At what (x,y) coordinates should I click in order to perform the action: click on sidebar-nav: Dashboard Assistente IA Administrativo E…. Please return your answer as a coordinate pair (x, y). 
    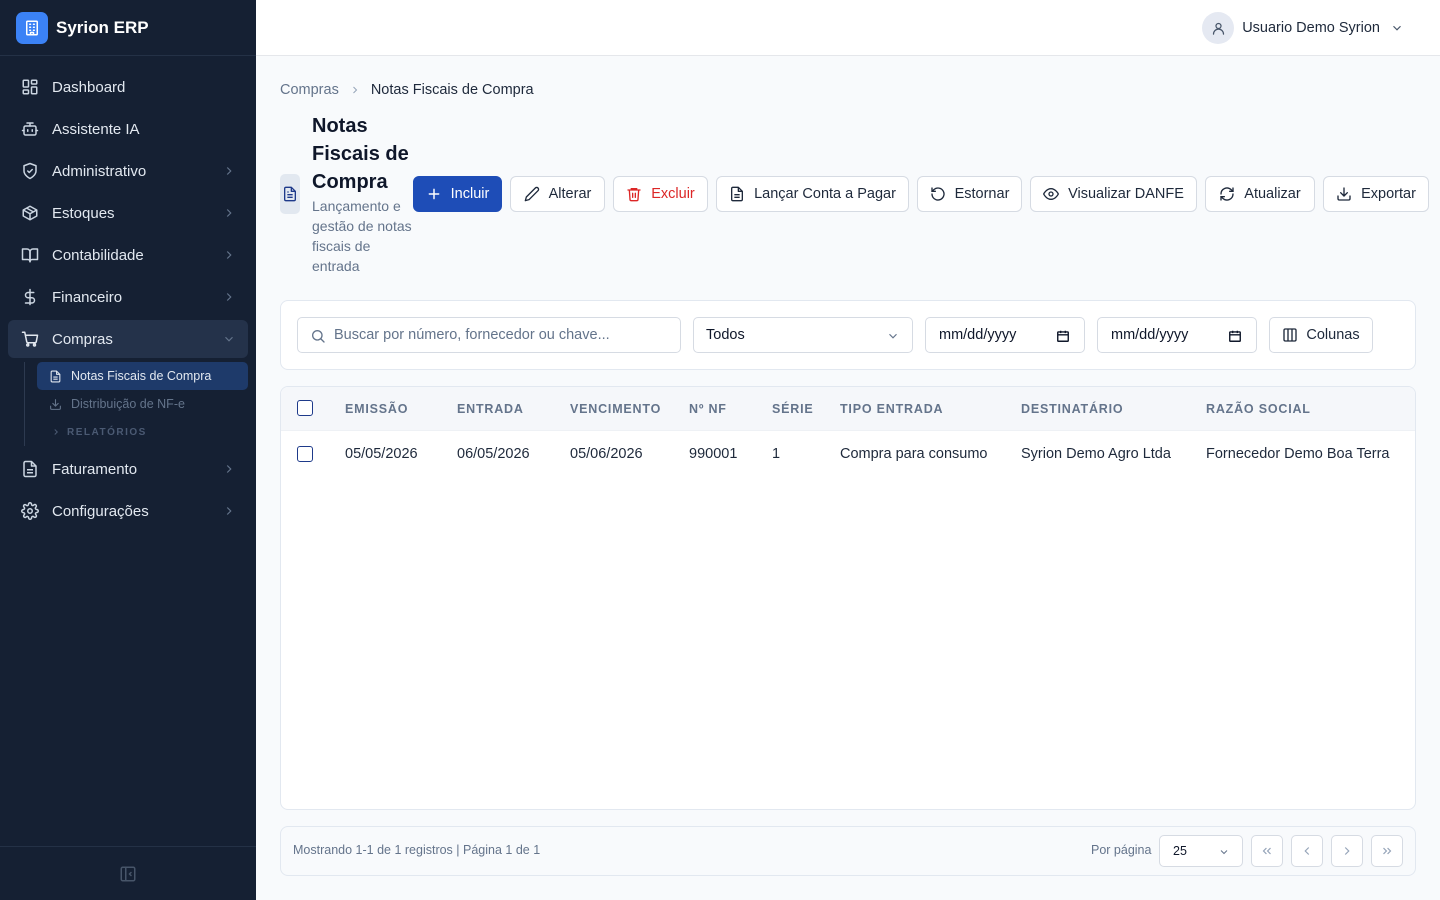
    Looking at the image, I should click on (128, 293).